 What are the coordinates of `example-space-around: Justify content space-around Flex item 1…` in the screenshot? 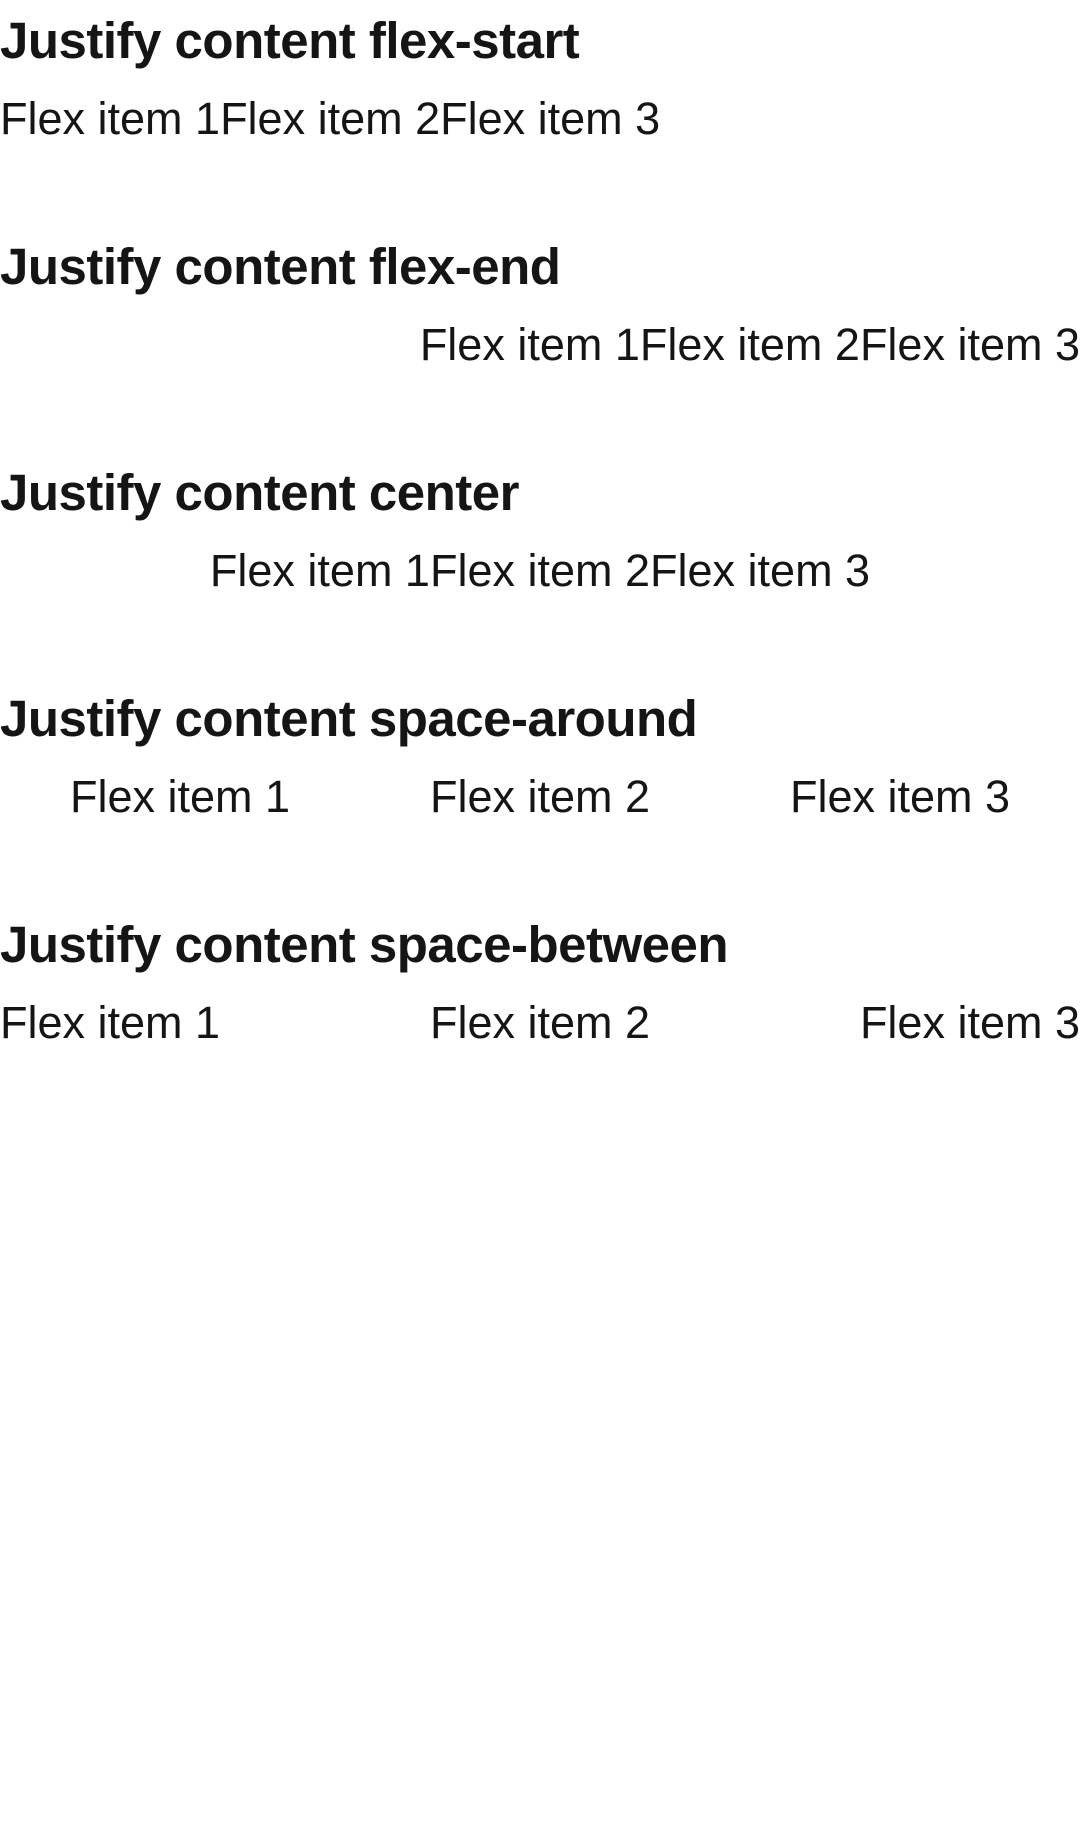 It's located at (540, 758).